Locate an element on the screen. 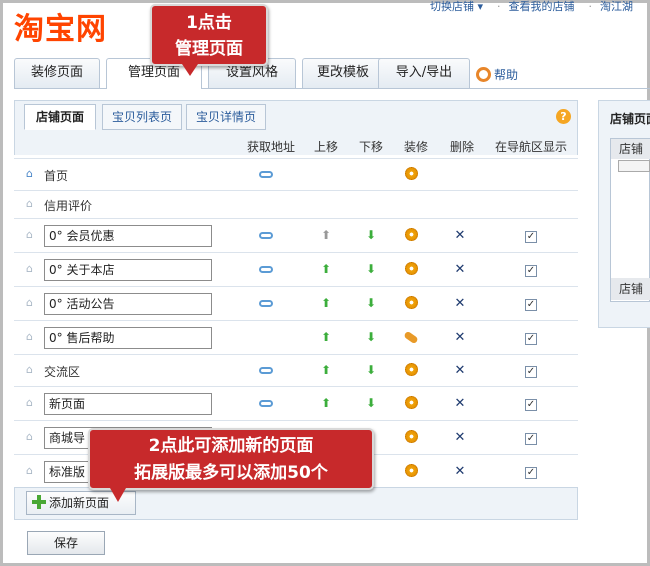 This screenshot has height=566, width=650. subtab-item-detail: 宝贝详情页 is located at coordinates (226, 117).